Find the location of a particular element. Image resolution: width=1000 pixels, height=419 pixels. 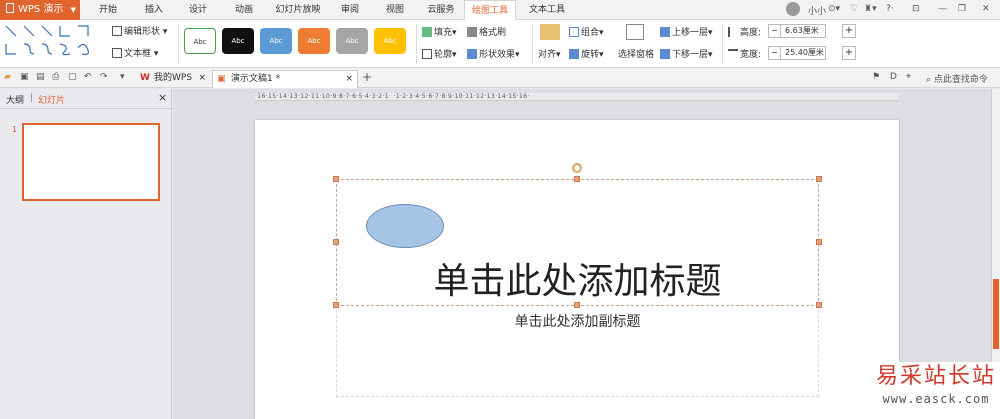

resize-handle-sw is located at coordinates (336, 305).